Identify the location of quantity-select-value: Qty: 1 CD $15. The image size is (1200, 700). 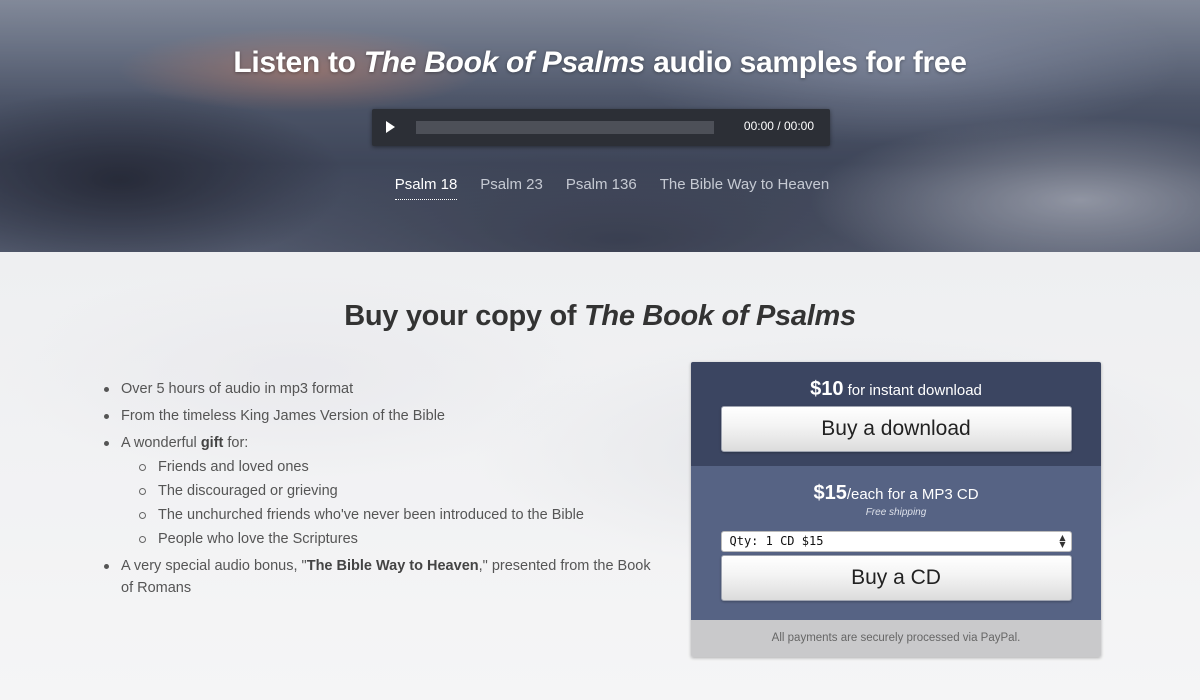
(776, 541).